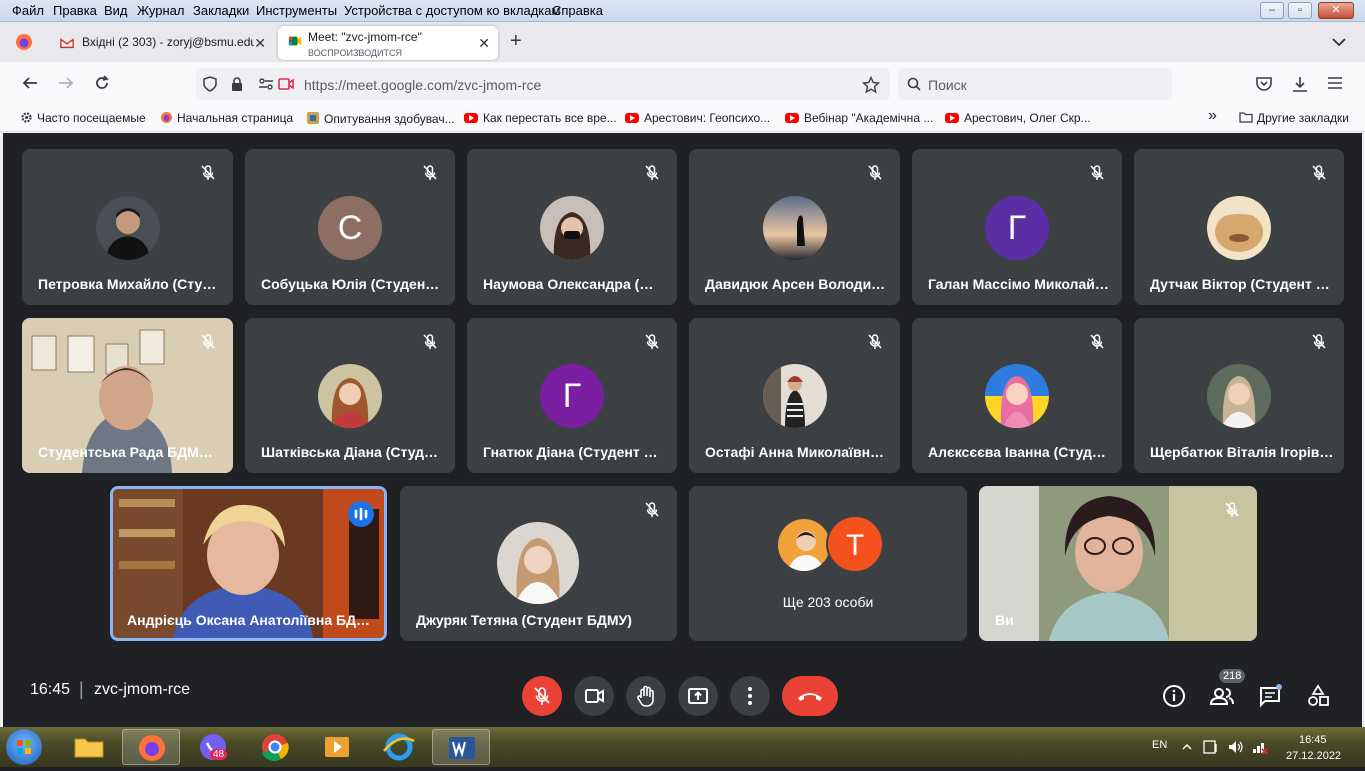 This screenshot has height=771, width=1365. What do you see at coordinates (399, 747) in the screenshot?
I see `taskbar-ie` at bounding box center [399, 747].